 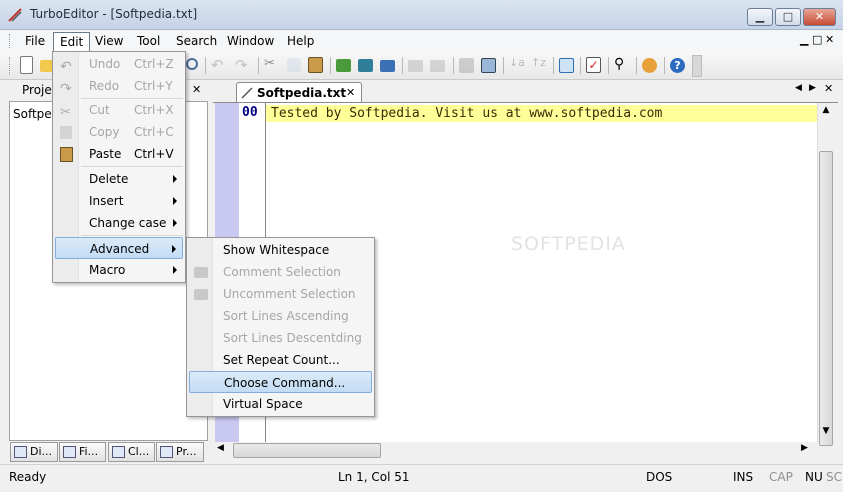 What do you see at coordinates (781, 477) in the screenshot?
I see `caps-lock: CAP` at bounding box center [781, 477].